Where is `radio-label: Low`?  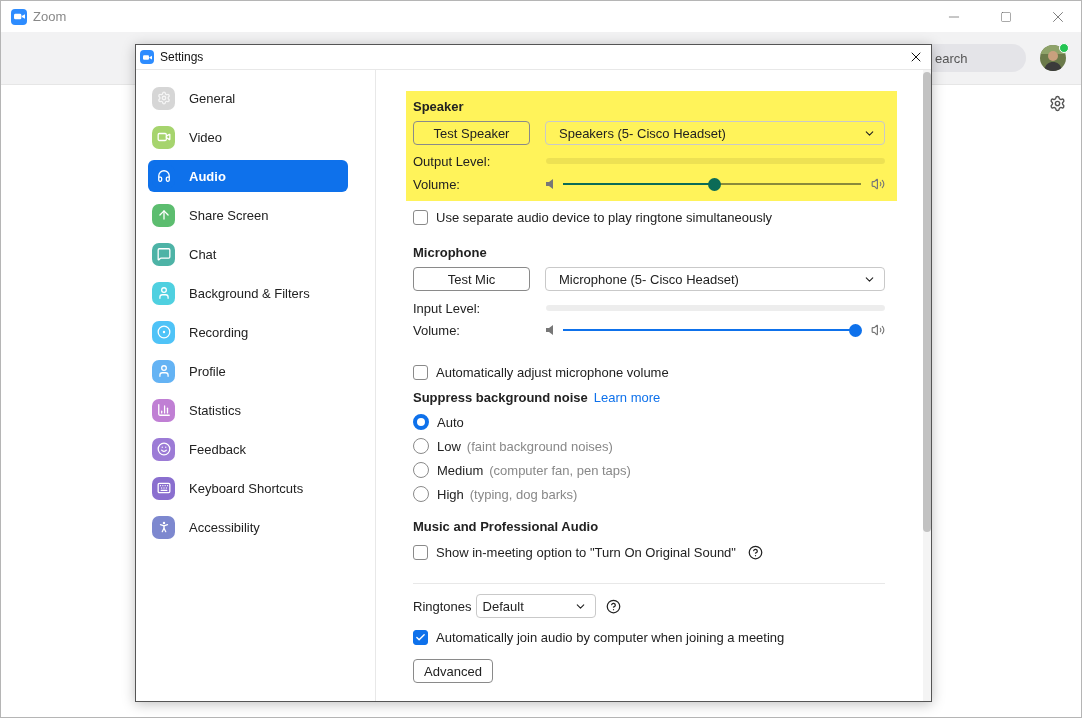 radio-label: Low is located at coordinates (449, 446).